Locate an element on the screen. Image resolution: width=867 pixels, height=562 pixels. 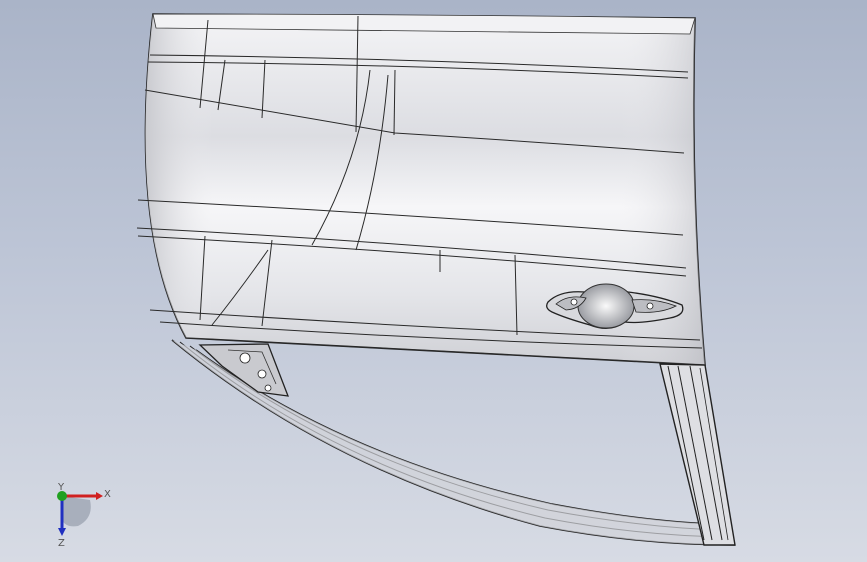
x-axis-label: X is located at coordinates (107, 494).